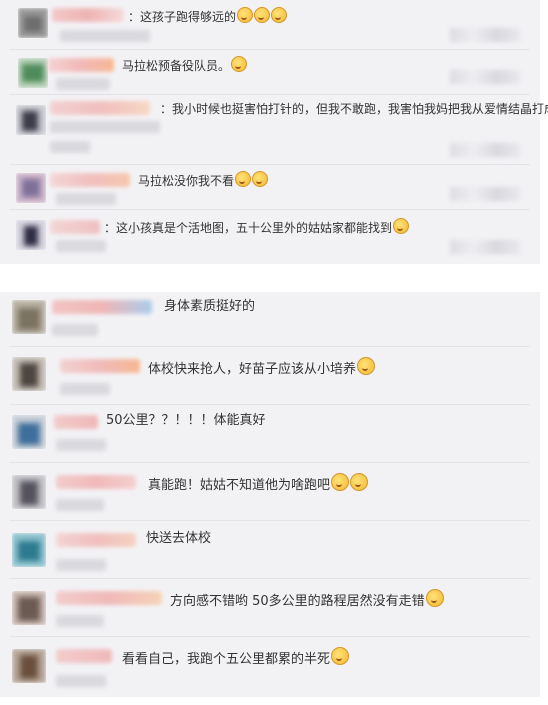  I want to click on comment-row: 马拉松没你我不看, so click(270, 187).